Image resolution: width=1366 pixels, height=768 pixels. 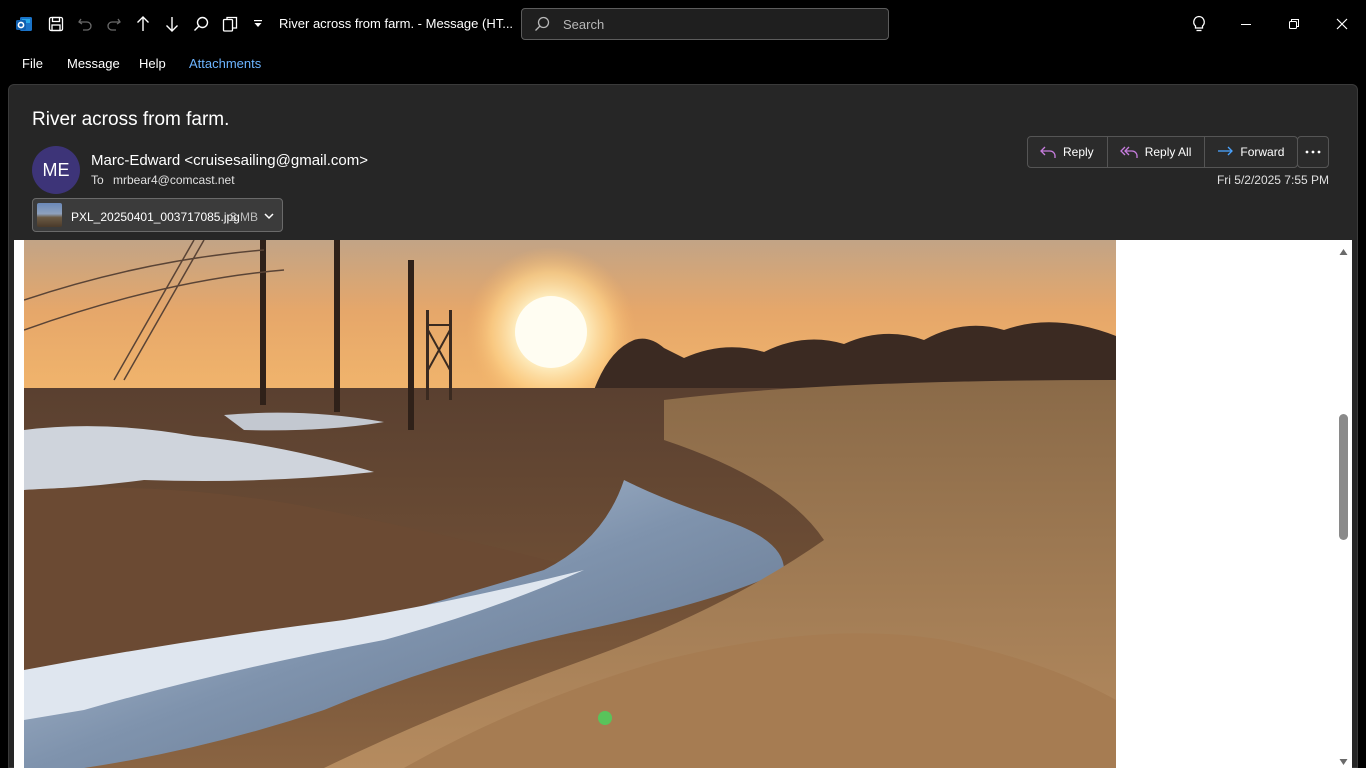 I want to click on forward-button: Forward, so click(x=1251, y=152).